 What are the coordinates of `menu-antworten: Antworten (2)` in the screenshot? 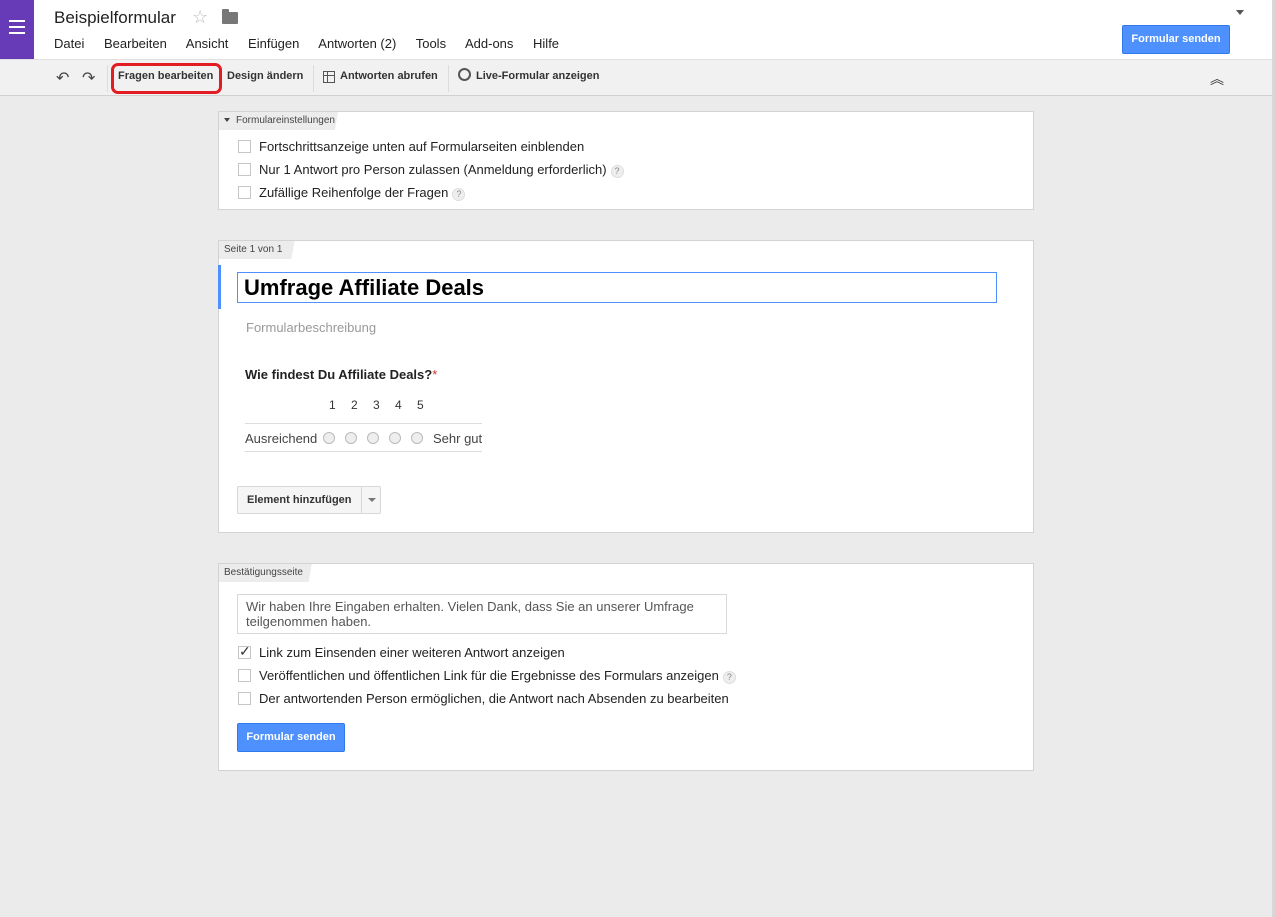 It's located at (357, 43).